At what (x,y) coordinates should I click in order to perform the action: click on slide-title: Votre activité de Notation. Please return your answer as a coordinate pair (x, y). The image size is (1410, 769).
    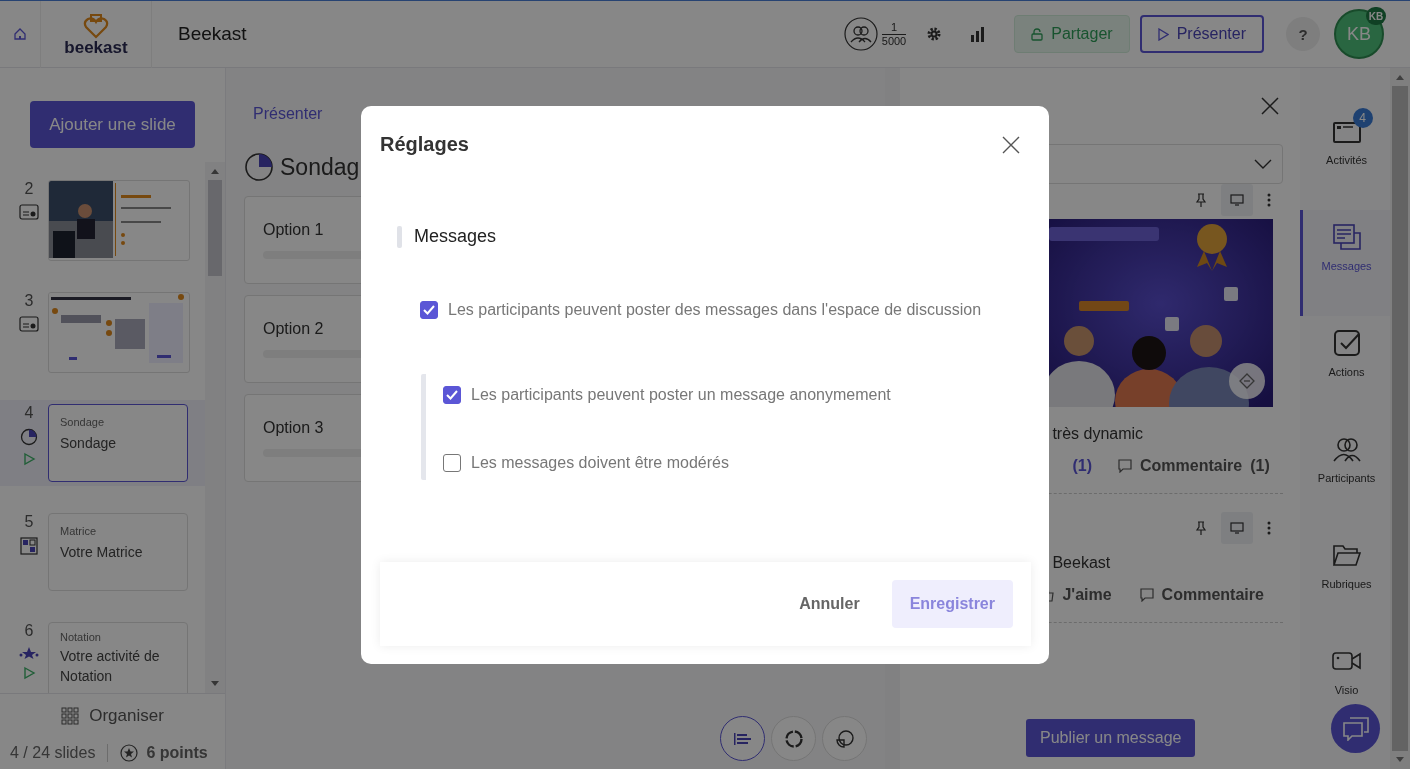
    Looking at the image, I should click on (110, 666).